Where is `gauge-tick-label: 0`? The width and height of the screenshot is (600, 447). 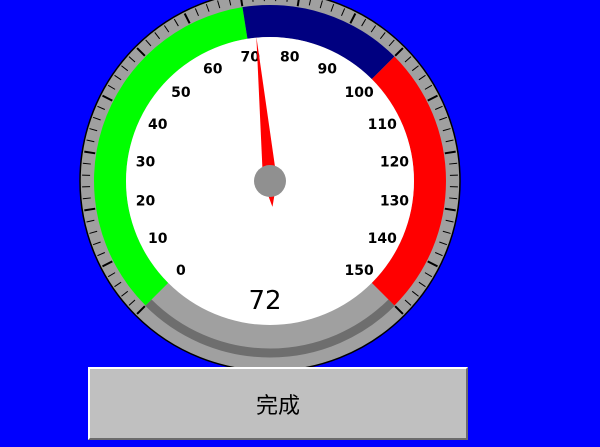
gauge-tick-label: 0 is located at coordinates (181, 271).